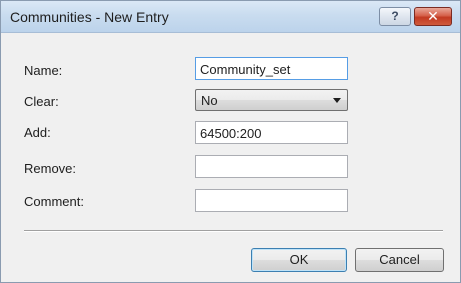  What do you see at coordinates (337, 100) in the screenshot?
I see `chevron-down-icon` at bounding box center [337, 100].